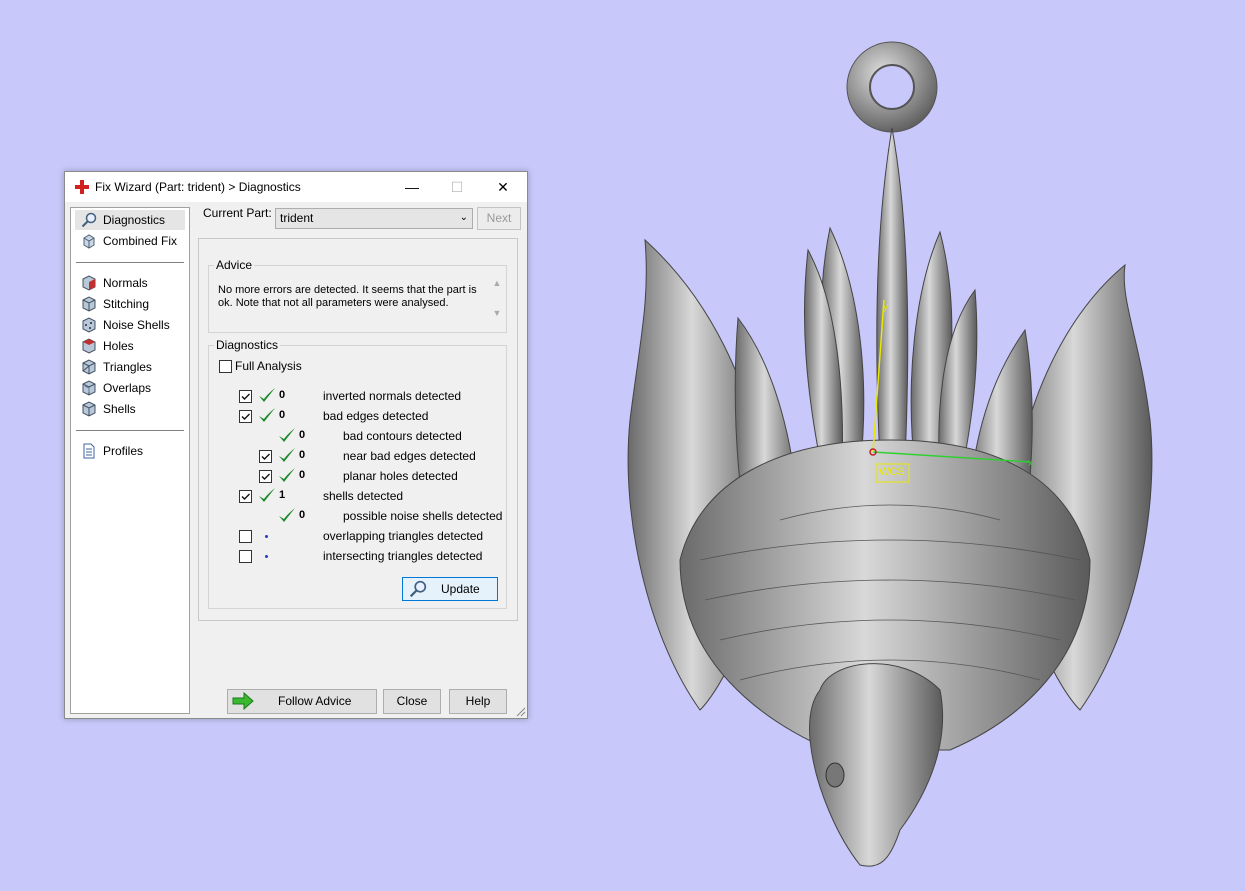 The image size is (1245, 891). What do you see at coordinates (234, 265) in the screenshot?
I see `advice-title: Advice` at bounding box center [234, 265].